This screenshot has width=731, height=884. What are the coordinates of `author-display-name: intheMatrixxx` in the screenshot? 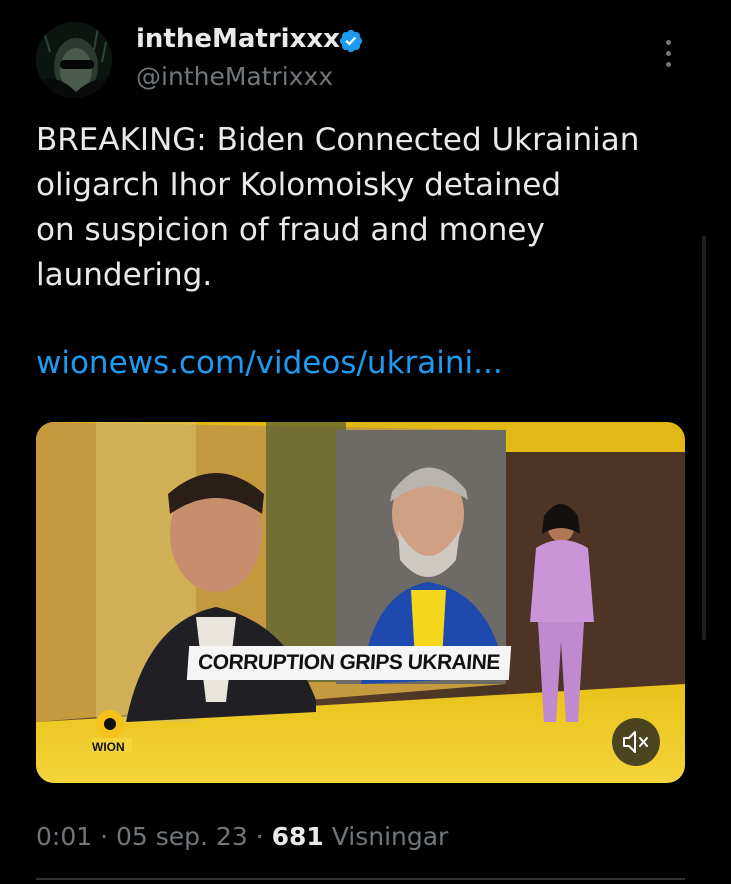 It's located at (238, 39).